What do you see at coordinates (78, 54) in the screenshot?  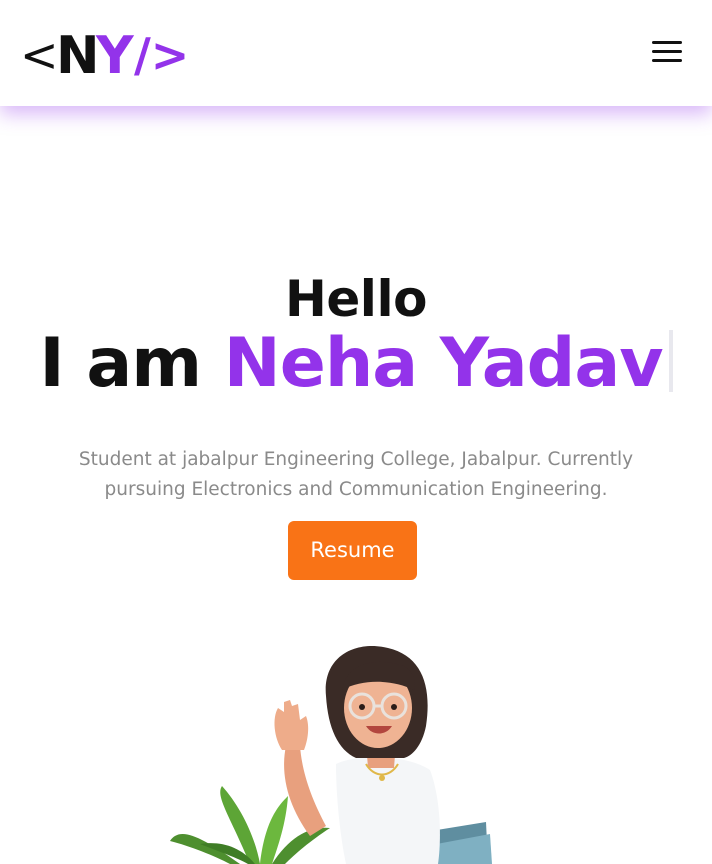 I see `logo-initial-n: N` at bounding box center [78, 54].